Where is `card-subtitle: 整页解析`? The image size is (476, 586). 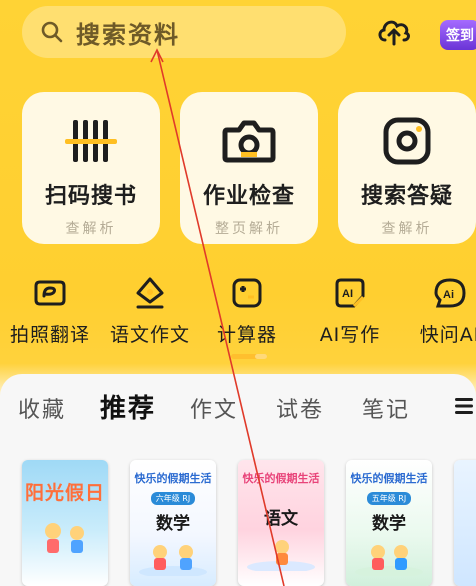 card-subtitle: 整页解析 is located at coordinates (249, 229).